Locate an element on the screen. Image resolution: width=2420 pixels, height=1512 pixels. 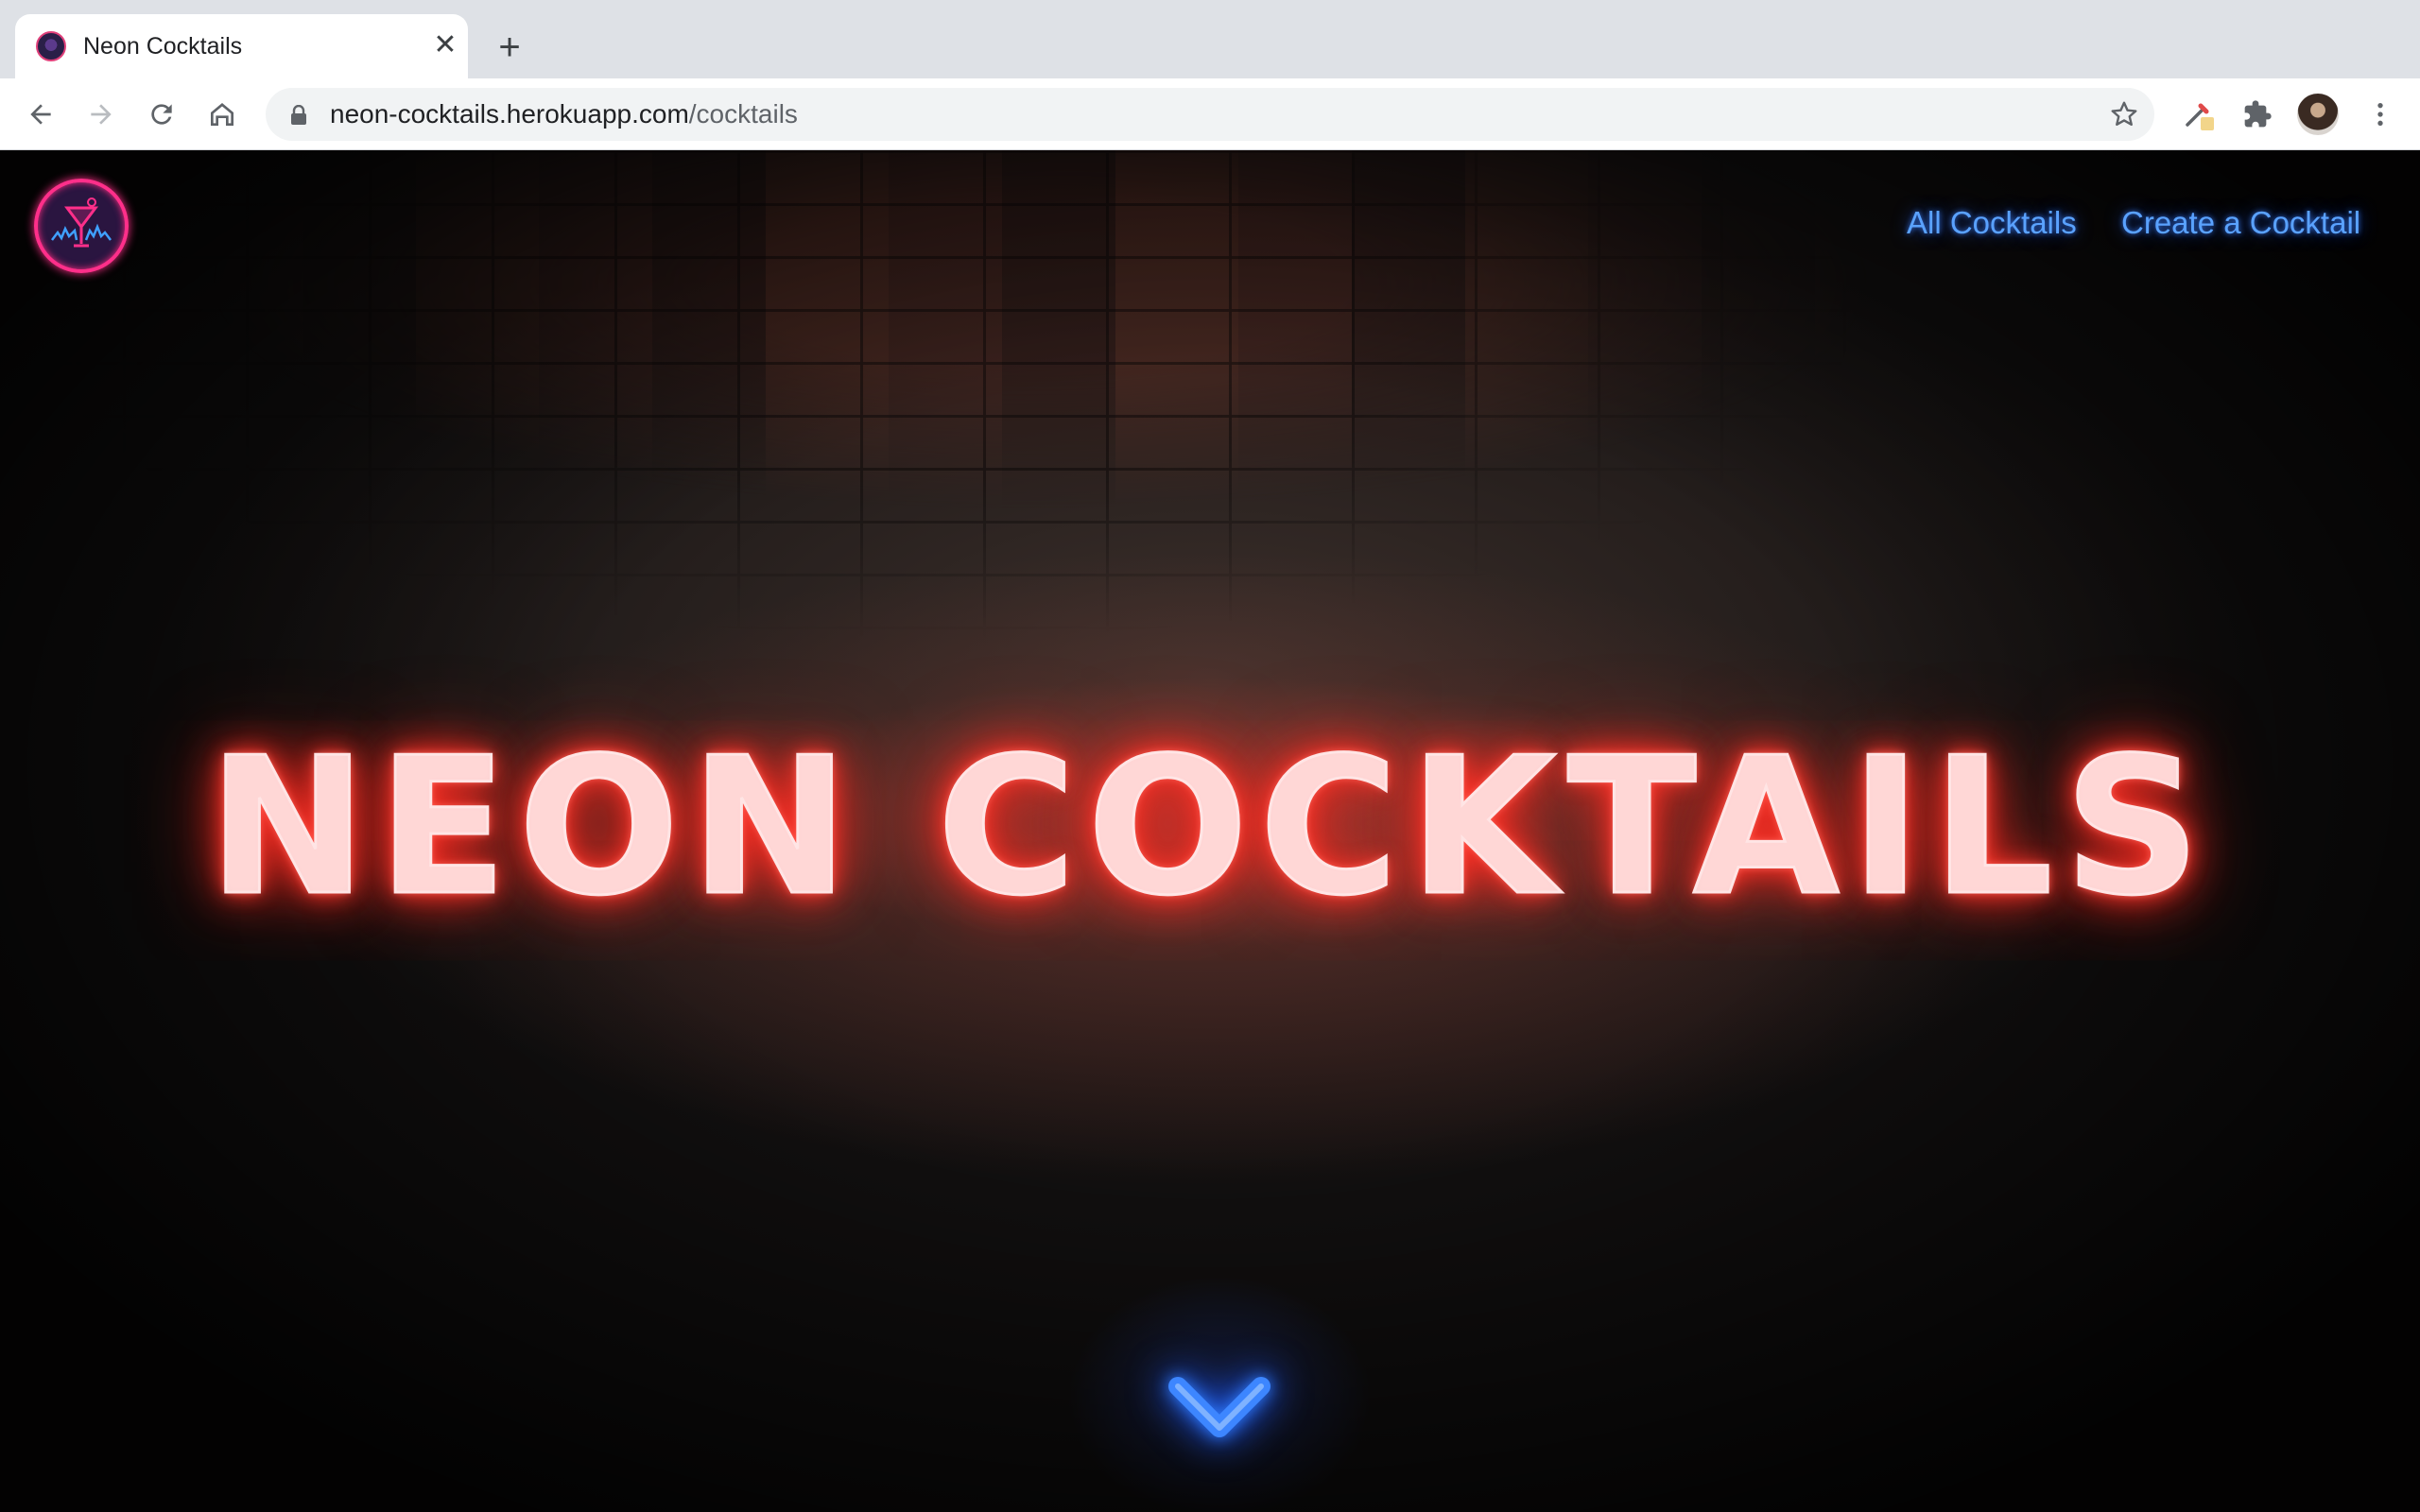
browser-toolbar: neon-cocktails.herokuapp.com/cocktails is located at coordinates (1210, 114).